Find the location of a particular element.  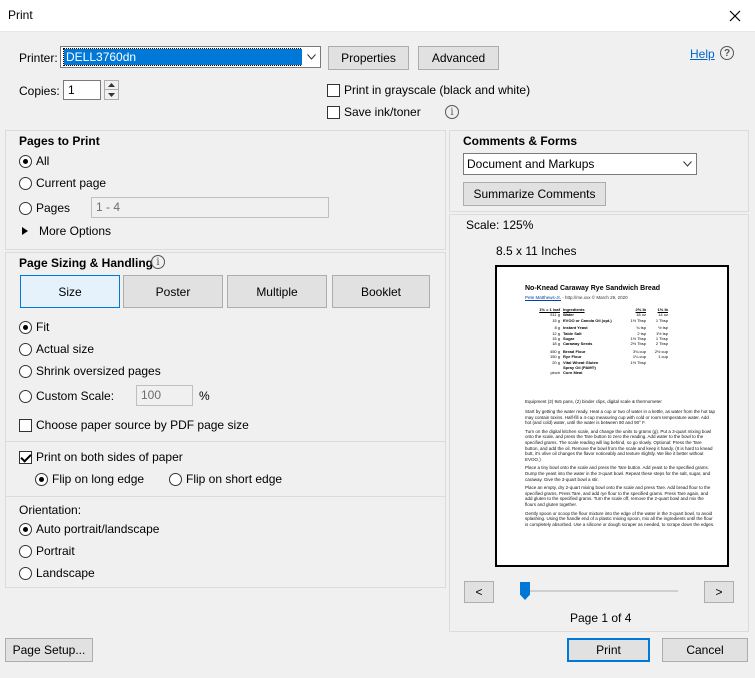

pages-range-input: 1 - 4 is located at coordinates (210, 207).